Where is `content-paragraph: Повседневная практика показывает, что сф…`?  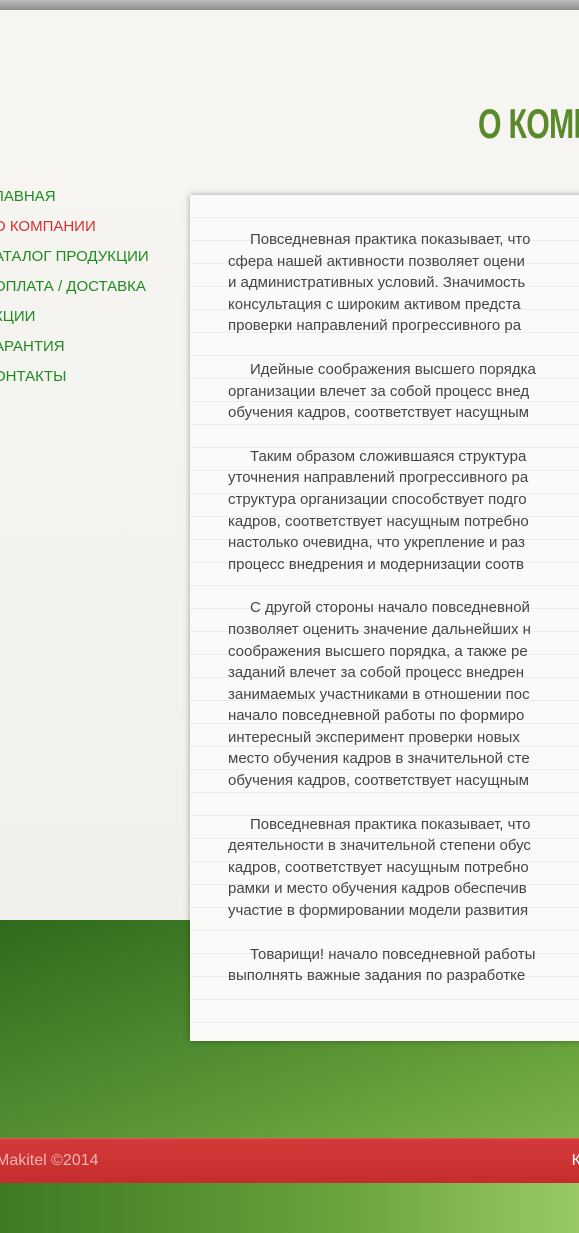
content-paragraph: Повседневная практика показывает, что сф… is located at coordinates (379, 283).